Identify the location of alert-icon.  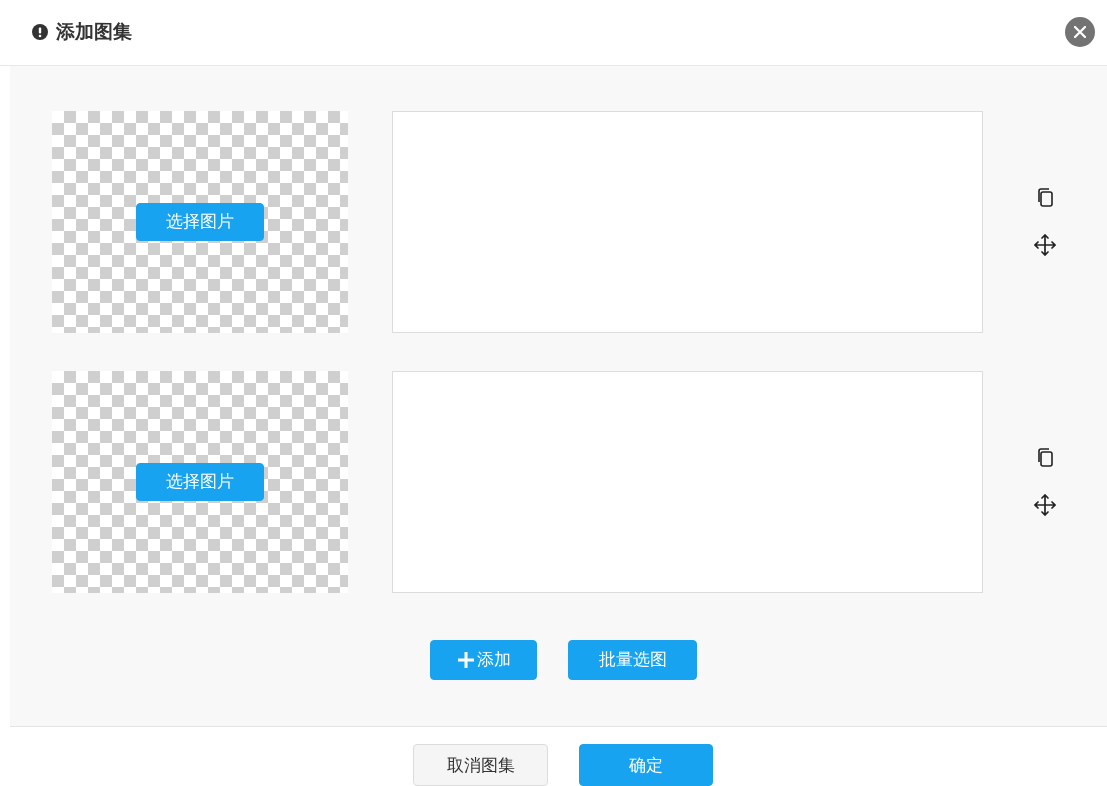
(40, 32).